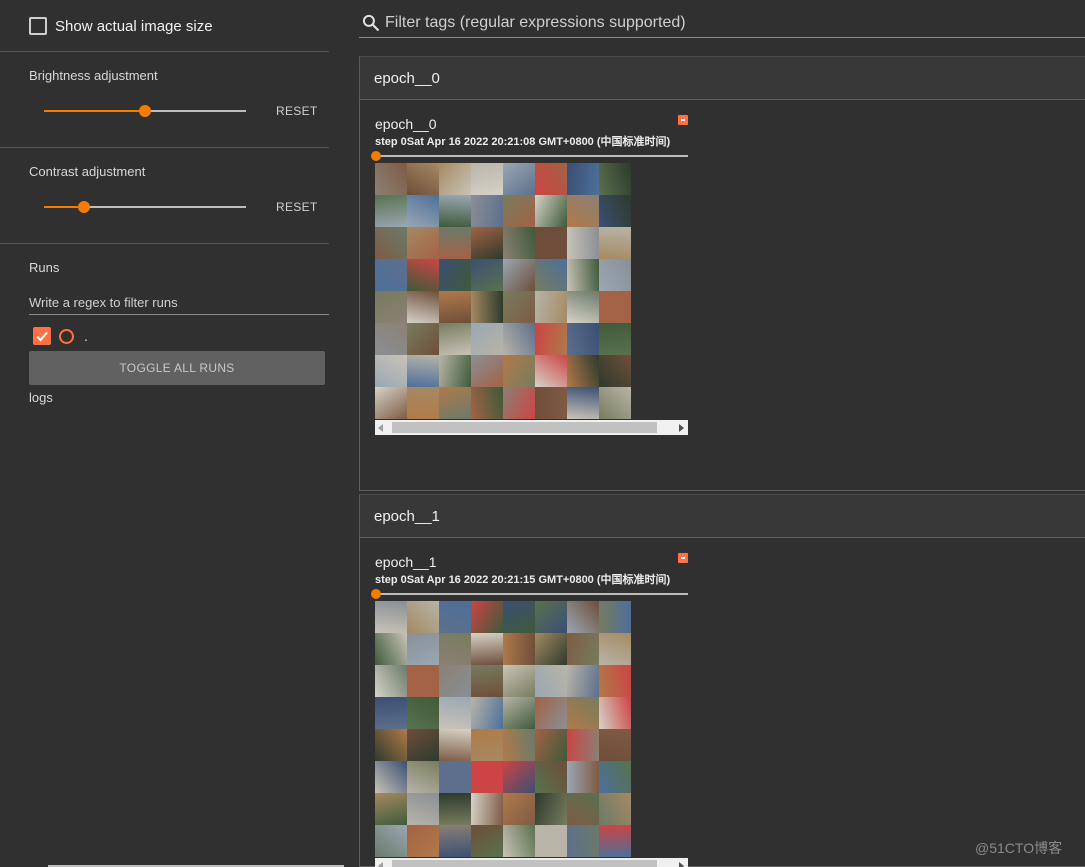 This screenshot has height=867, width=1085. I want to click on show-actual-size-checkbox, so click(38, 26).